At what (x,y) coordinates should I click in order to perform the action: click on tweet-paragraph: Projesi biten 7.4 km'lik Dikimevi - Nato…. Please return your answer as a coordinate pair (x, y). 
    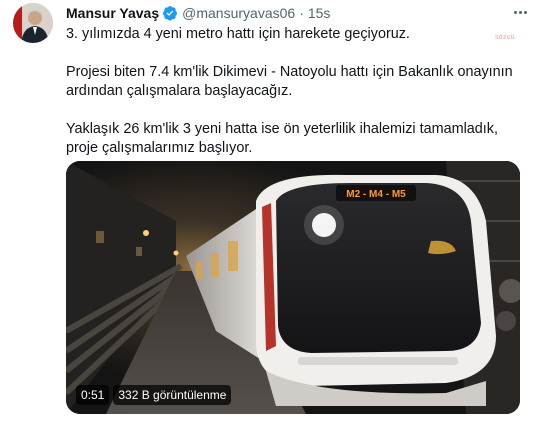
    Looking at the image, I should click on (289, 81).